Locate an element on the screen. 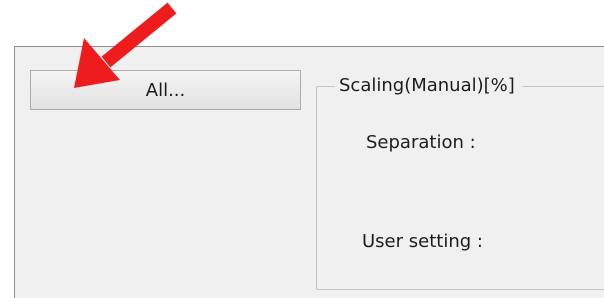 The height and width of the screenshot is (298, 604). separation-label: Separation : is located at coordinates (421, 142).